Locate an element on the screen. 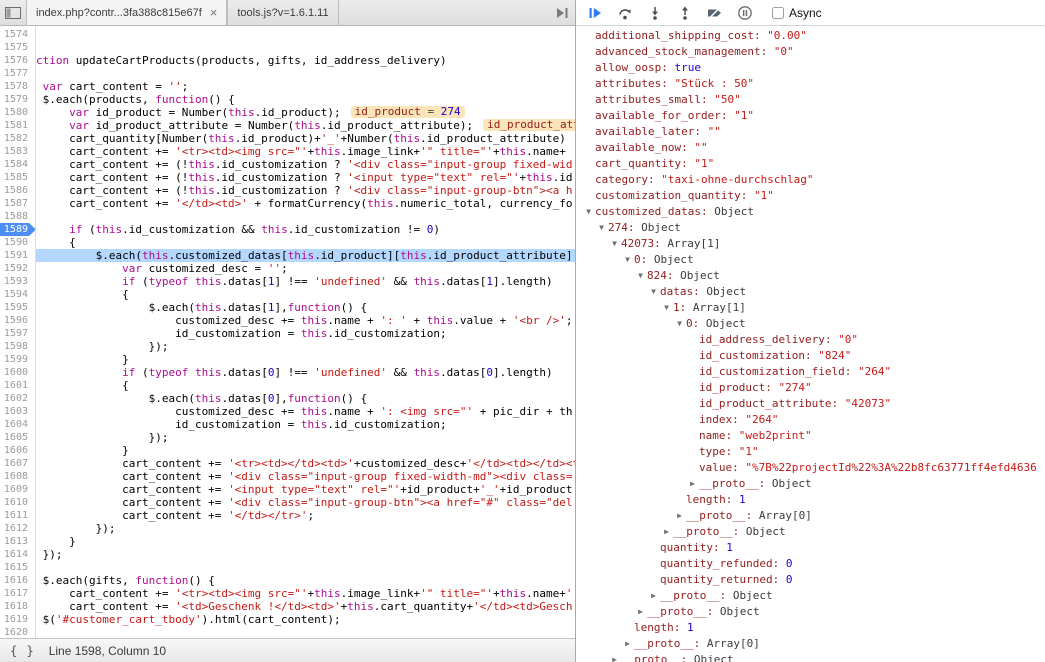 Image resolution: width=1045 pixels, height=662 pixels. gutter-line-number: 1616 is located at coordinates (17, 580).